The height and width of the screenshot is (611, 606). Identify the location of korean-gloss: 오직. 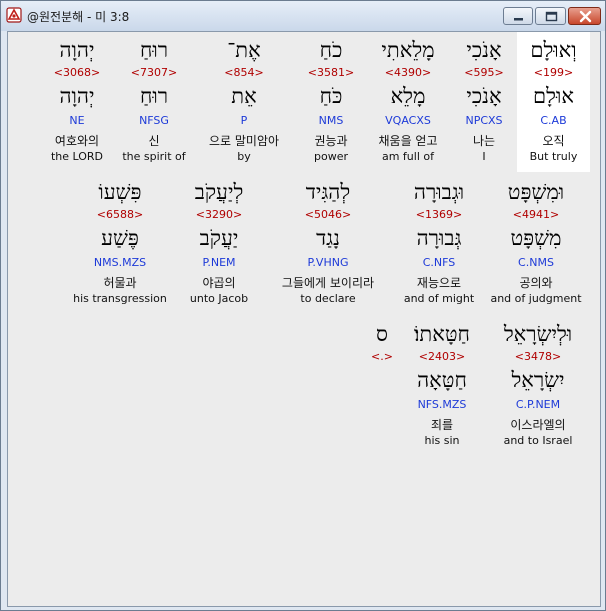
(553, 141).